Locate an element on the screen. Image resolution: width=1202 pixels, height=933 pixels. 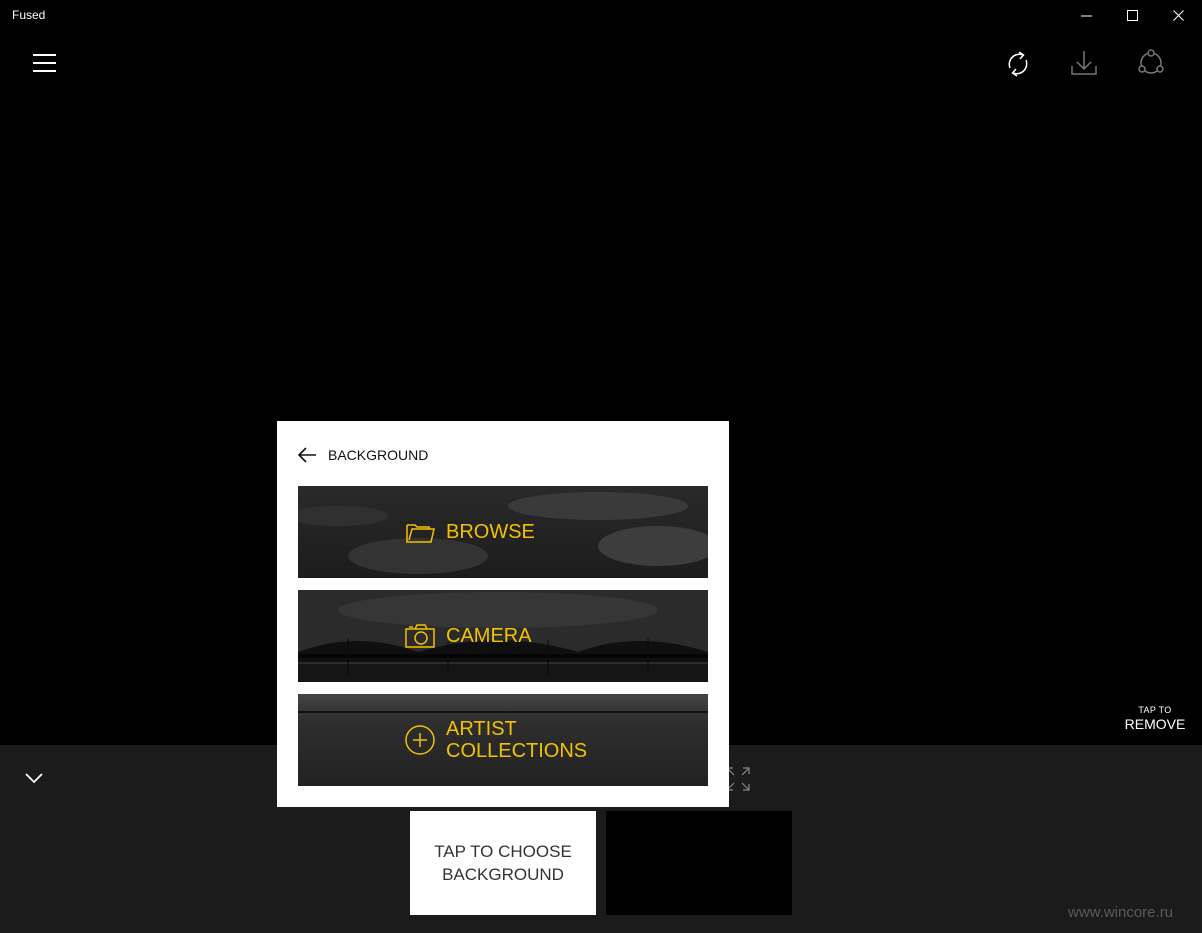
remove-label: REMOVE is located at coordinates (1155, 724).